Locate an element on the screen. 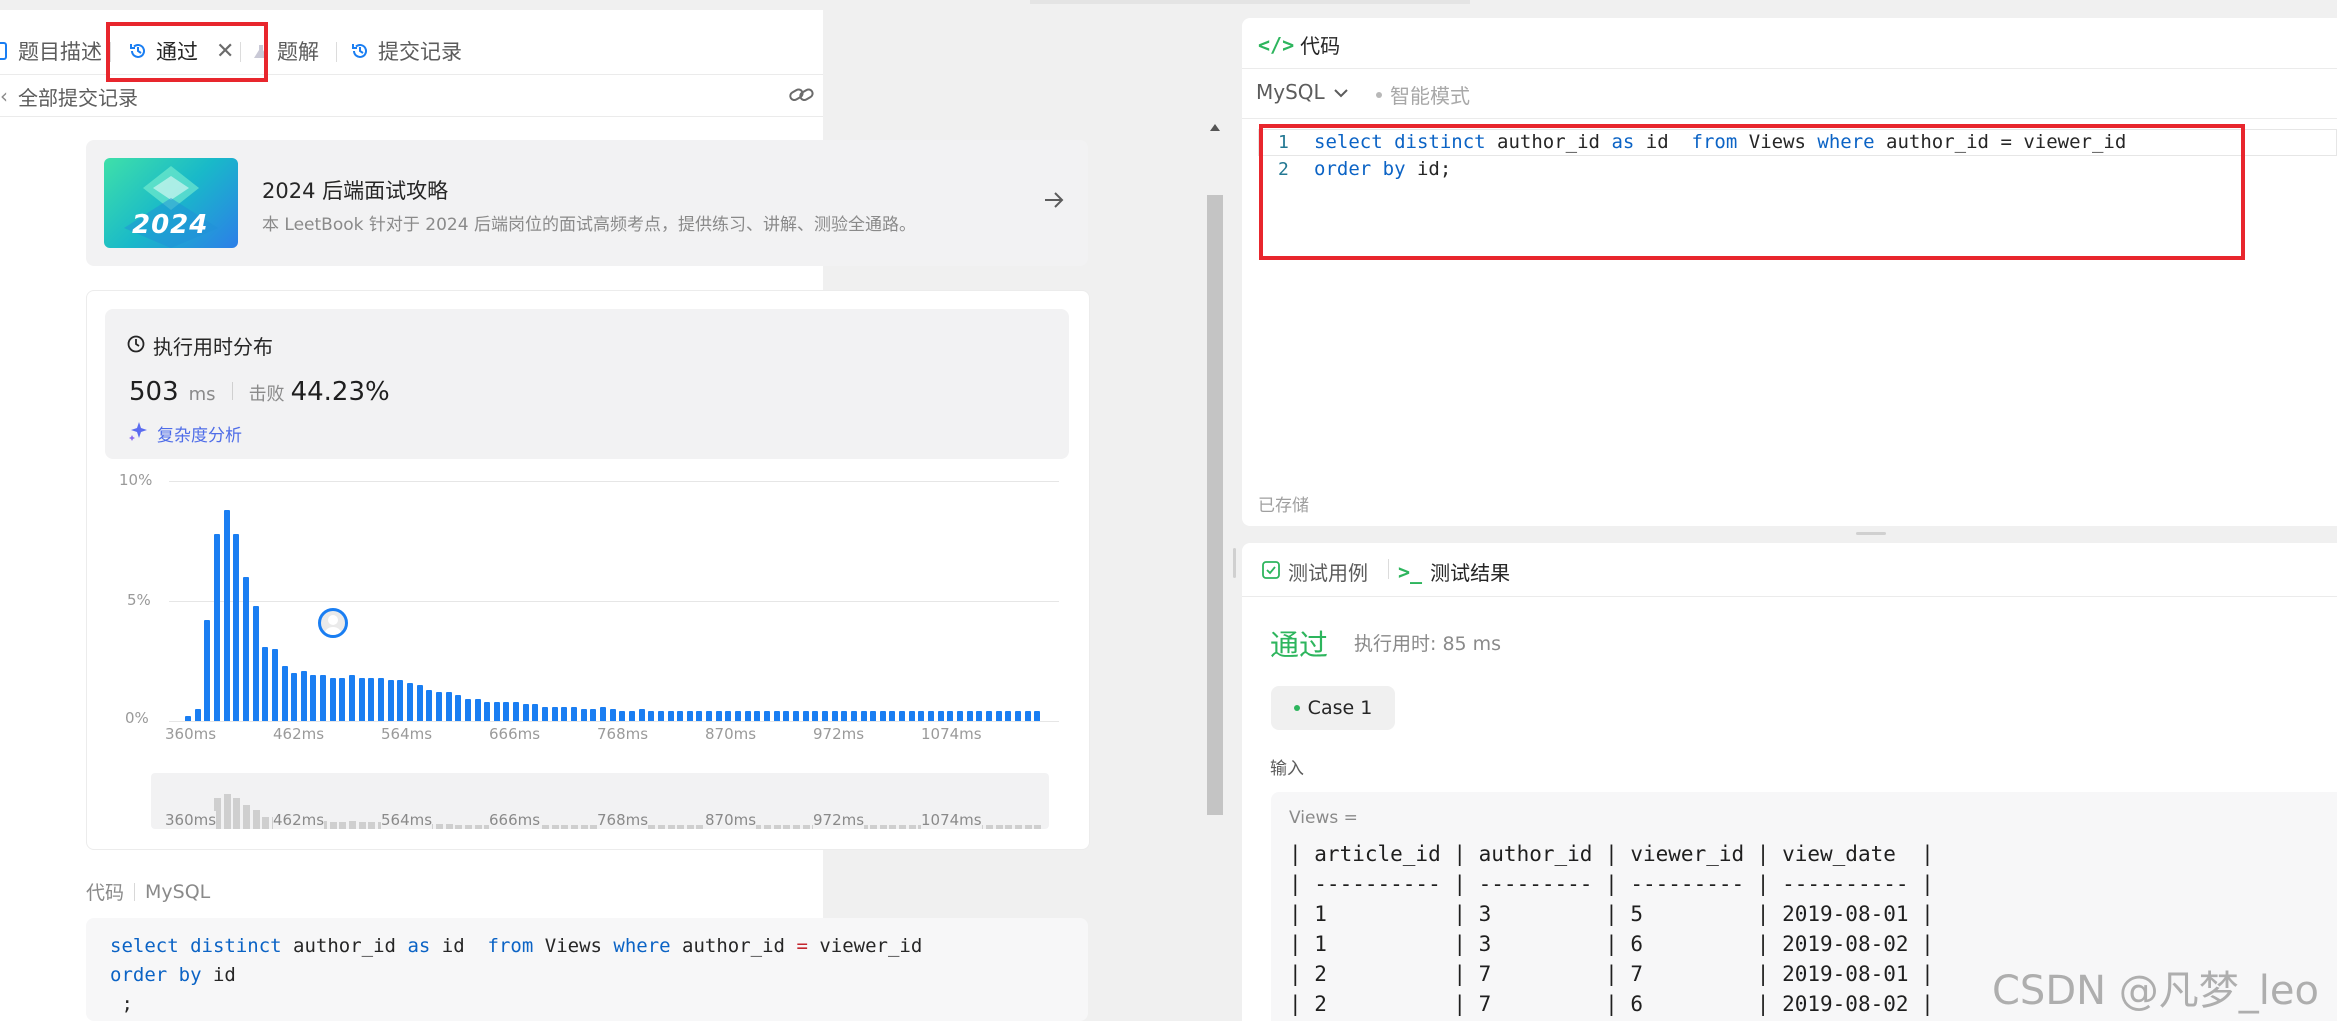 The width and height of the screenshot is (2337, 1021). horizontal-resize-handle is located at coordinates (1234, 563).